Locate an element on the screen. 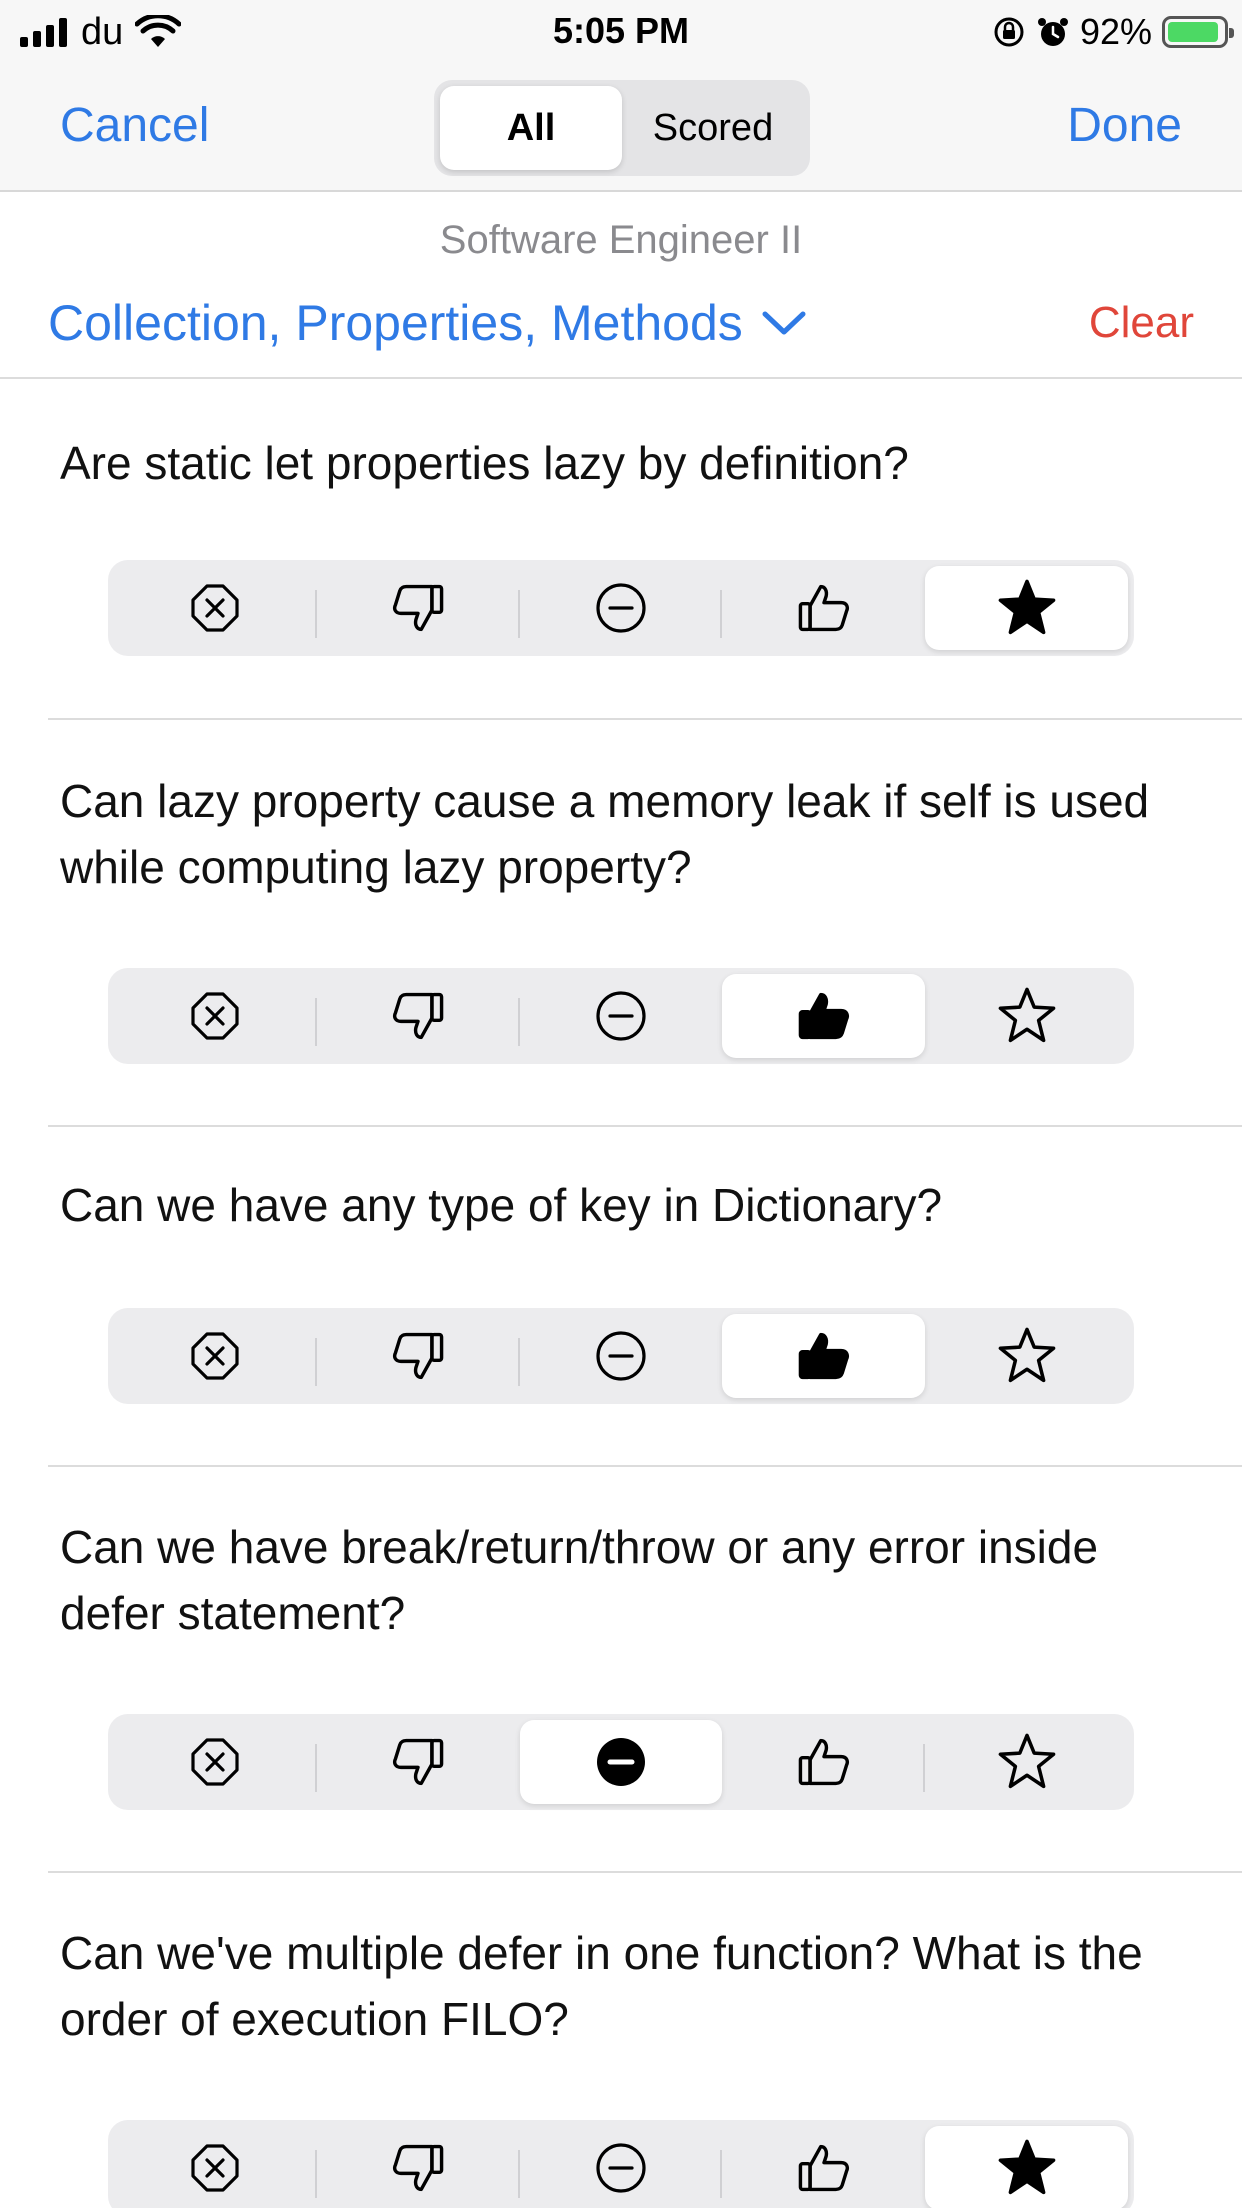 This screenshot has width=1242, height=2208. orientation-lock-icon is located at coordinates (1009, 32).